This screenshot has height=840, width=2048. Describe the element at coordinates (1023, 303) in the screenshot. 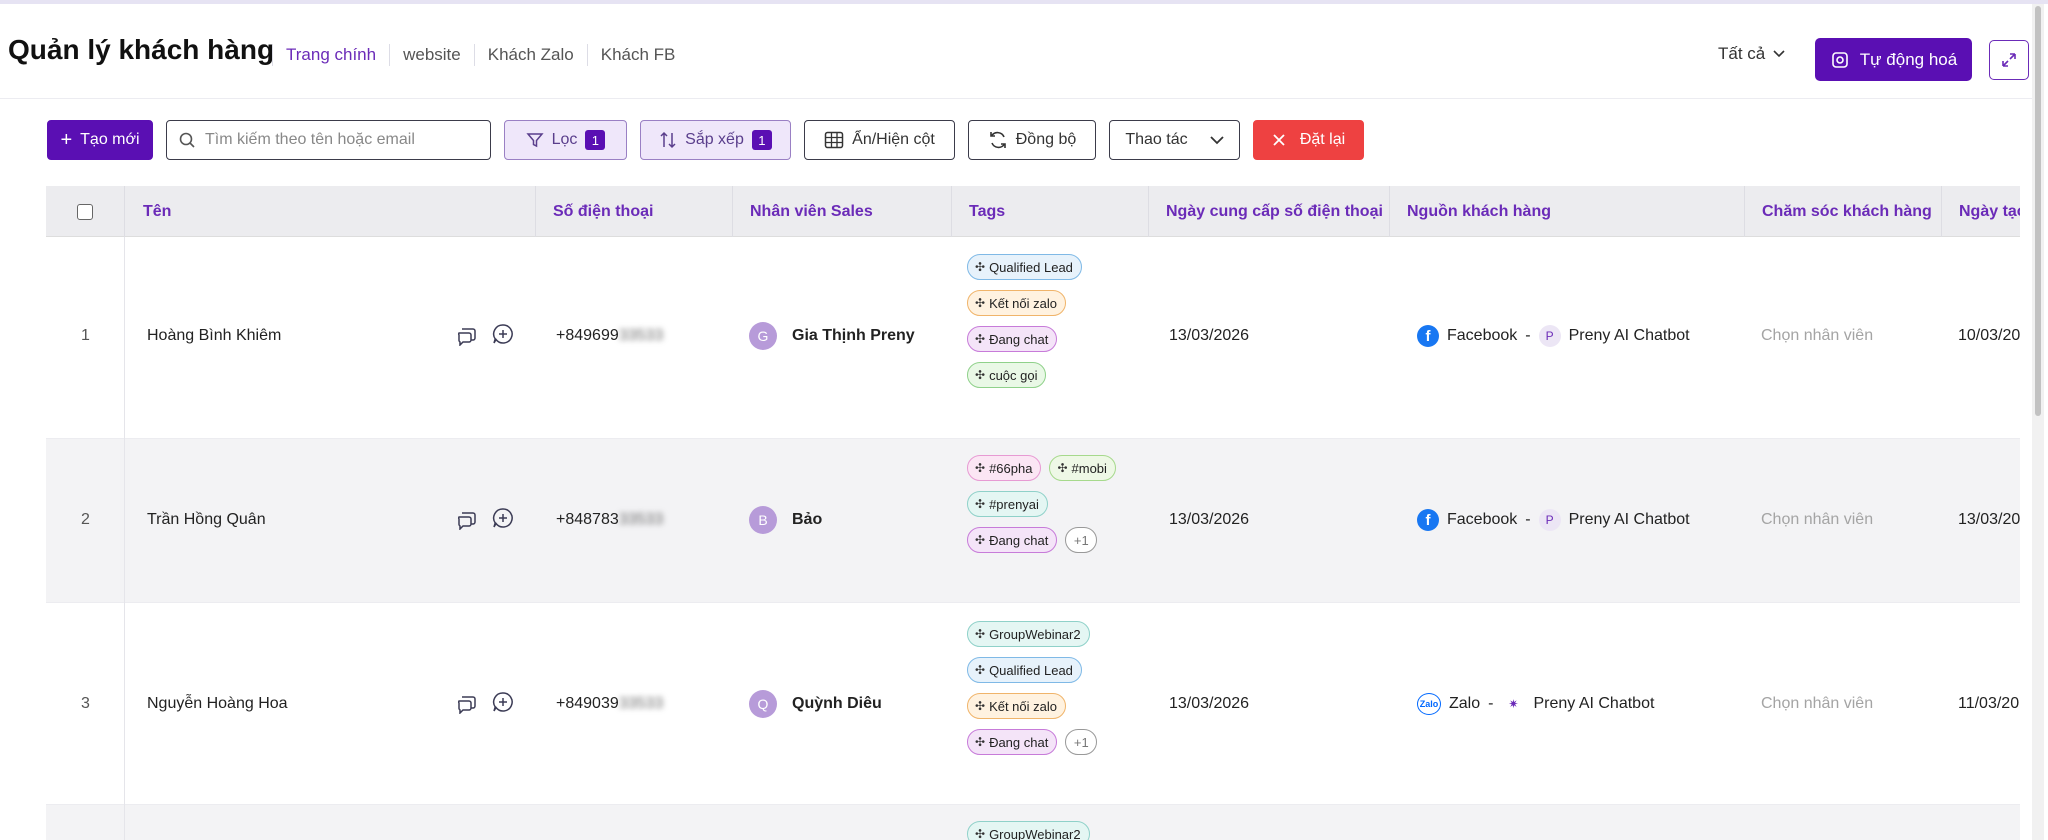

I see `tag-label: Kết nối zalo` at that location.